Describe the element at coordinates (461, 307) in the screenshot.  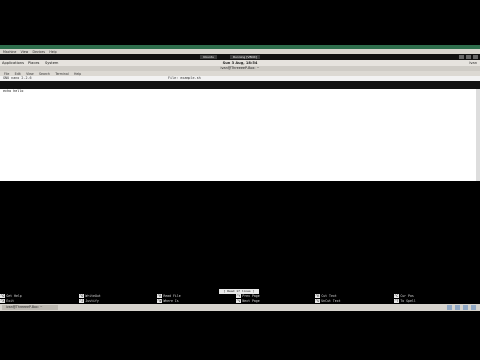
I see `system-tray` at that location.